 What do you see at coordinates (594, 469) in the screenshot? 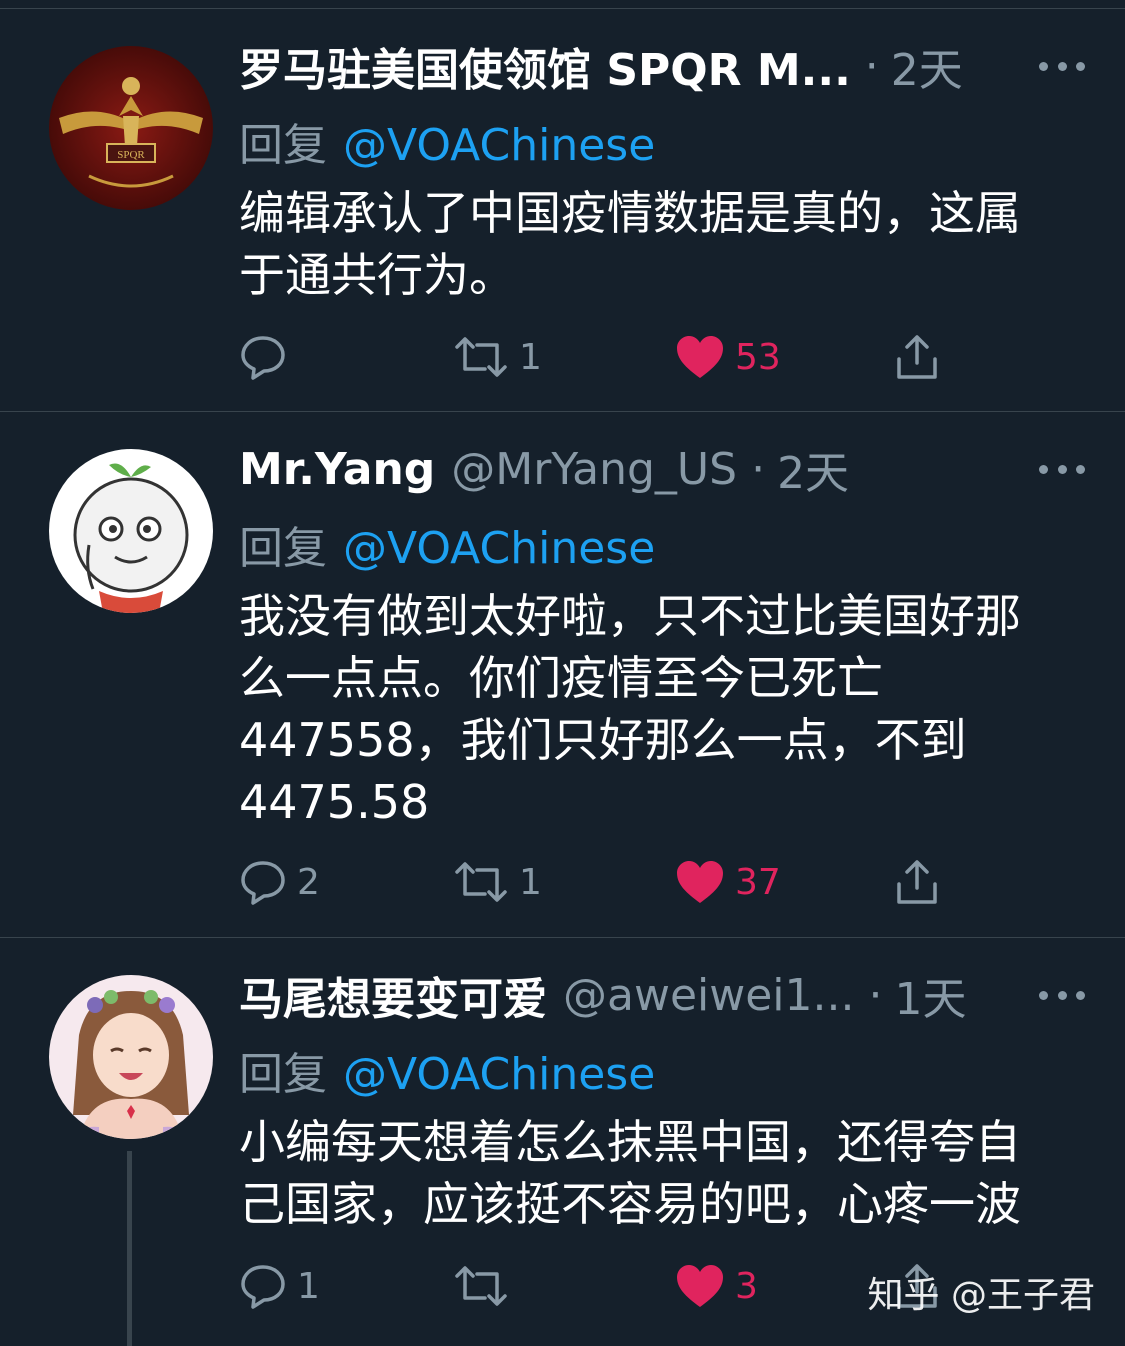
I see `user-handle: @MrYang_US` at bounding box center [594, 469].